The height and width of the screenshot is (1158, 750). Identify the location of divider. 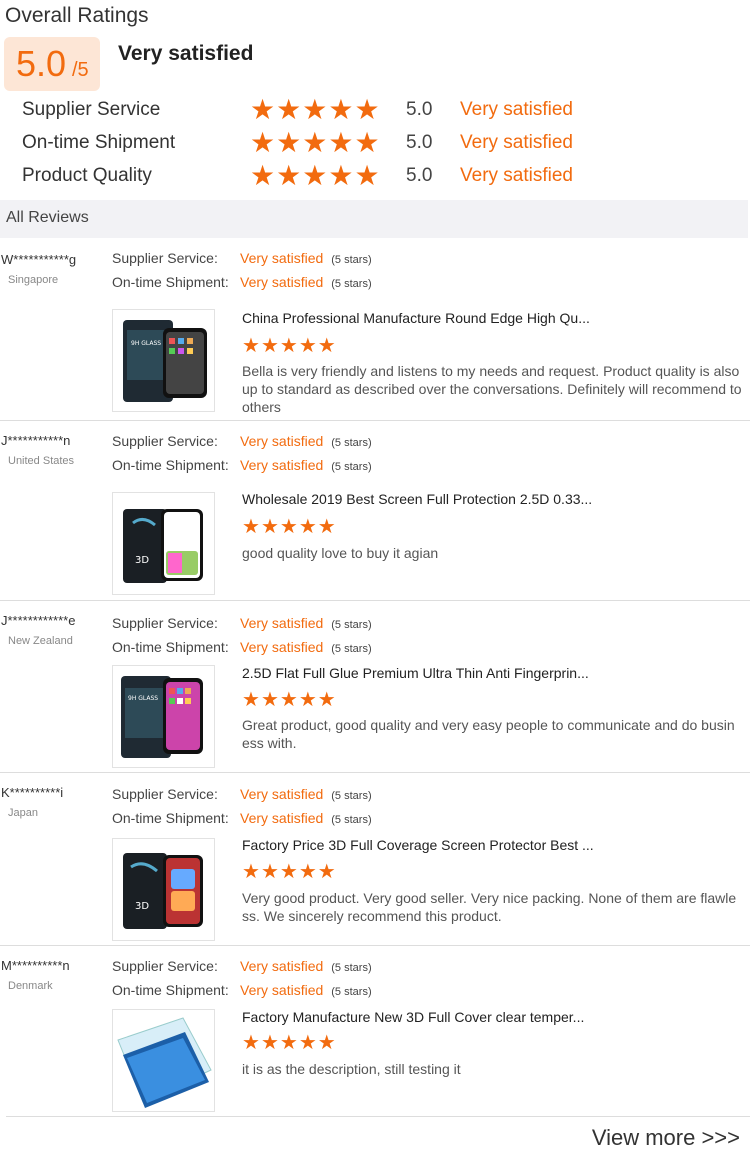
(378, 1116).